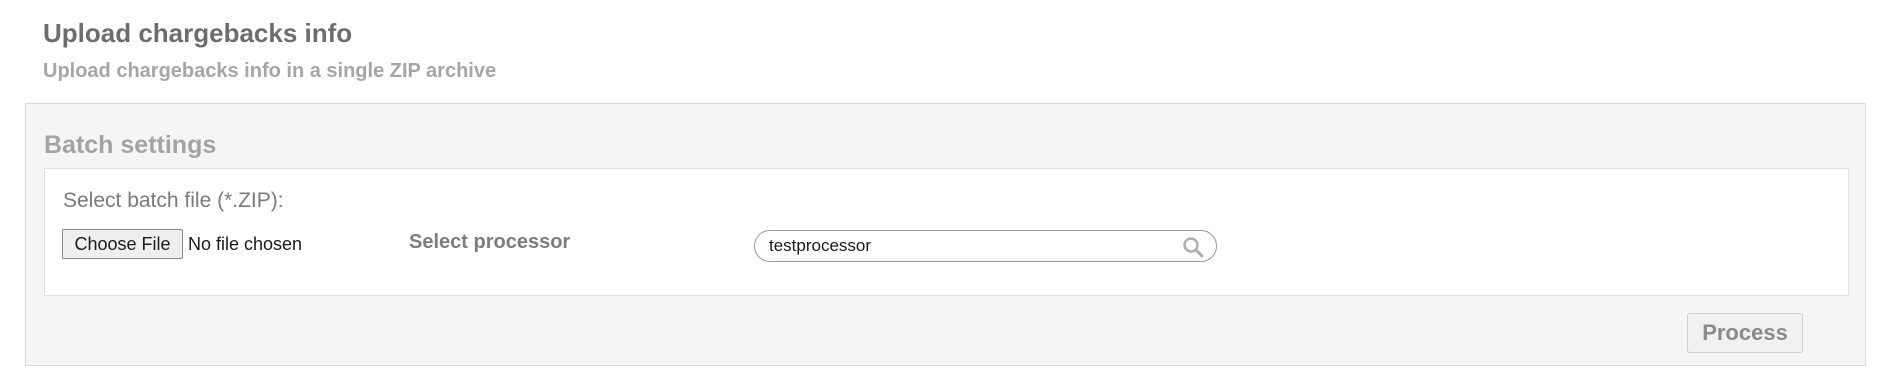  Describe the element at coordinates (969, 246) in the screenshot. I see `processor-input` at that location.